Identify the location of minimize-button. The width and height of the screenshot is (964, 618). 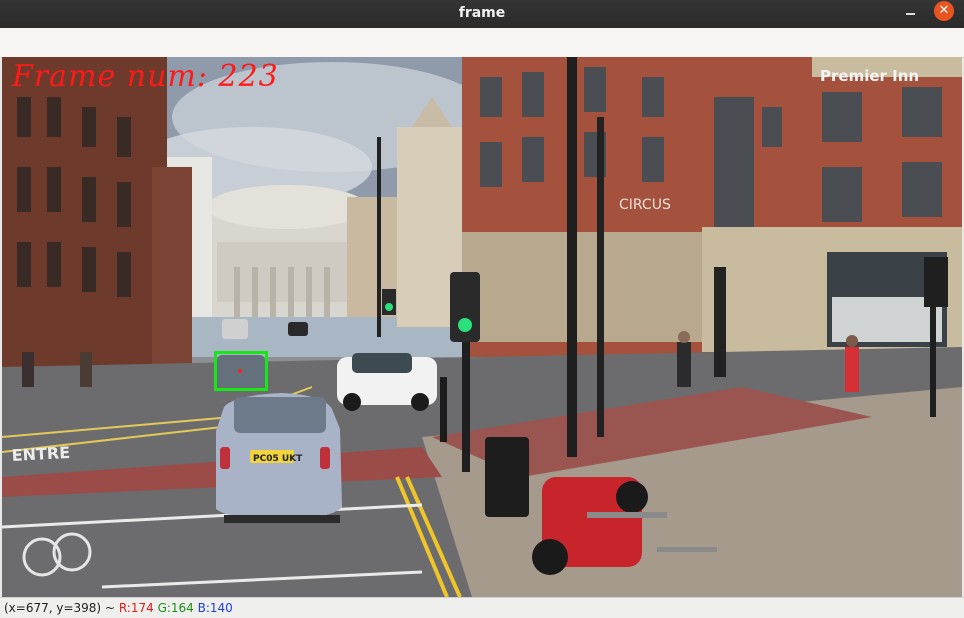
(910, 14).